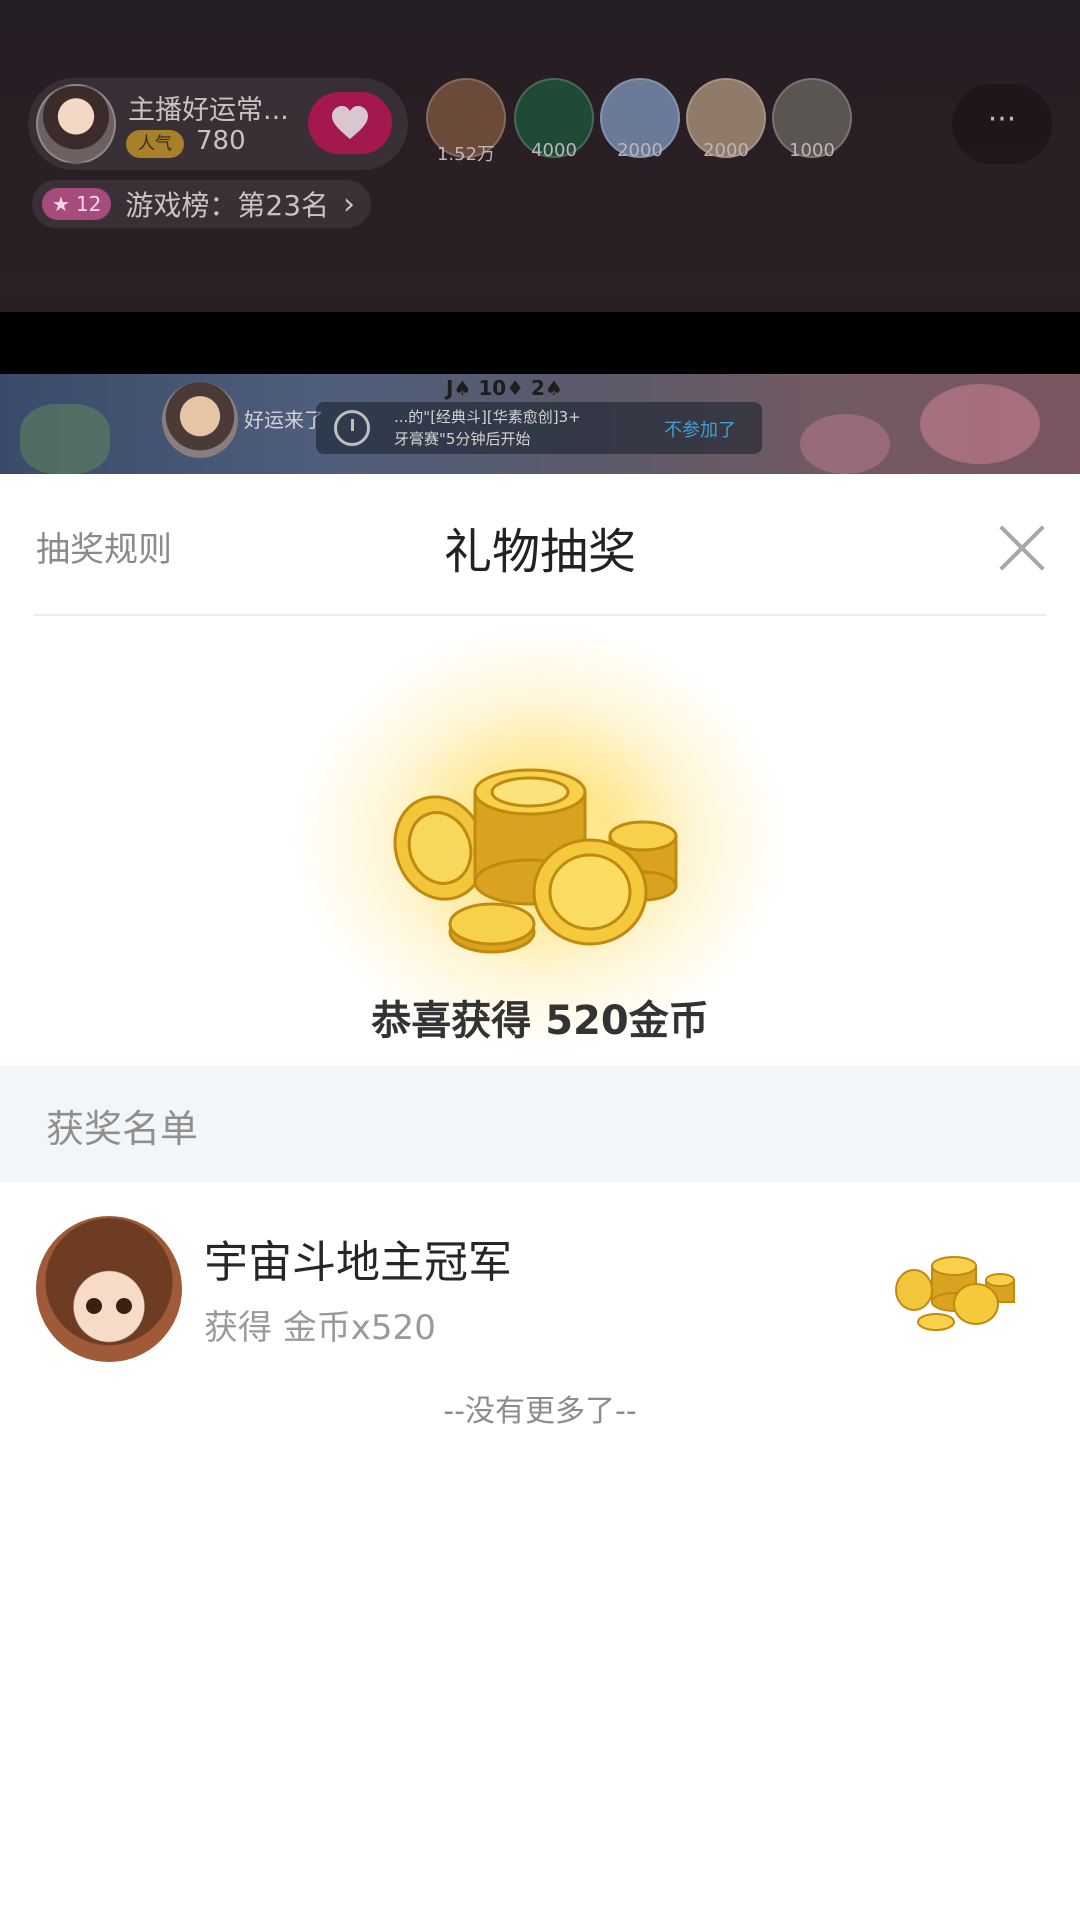  What do you see at coordinates (540, 1021) in the screenshot?
I see `prize-result-text: 恭喜获得 520金币` at bounding box center [540, 1021].